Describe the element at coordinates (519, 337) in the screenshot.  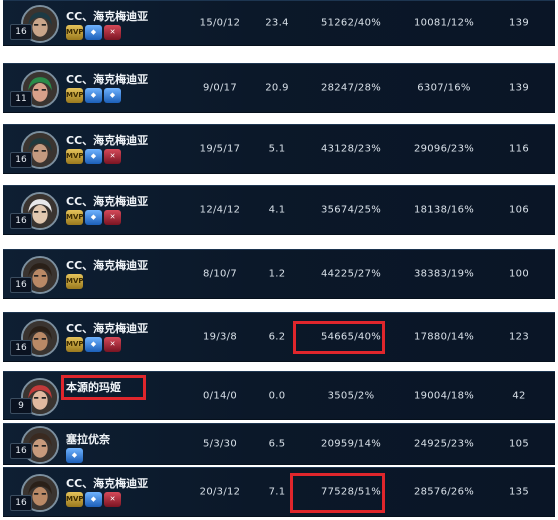
I see `economy-value: 123` at that location.